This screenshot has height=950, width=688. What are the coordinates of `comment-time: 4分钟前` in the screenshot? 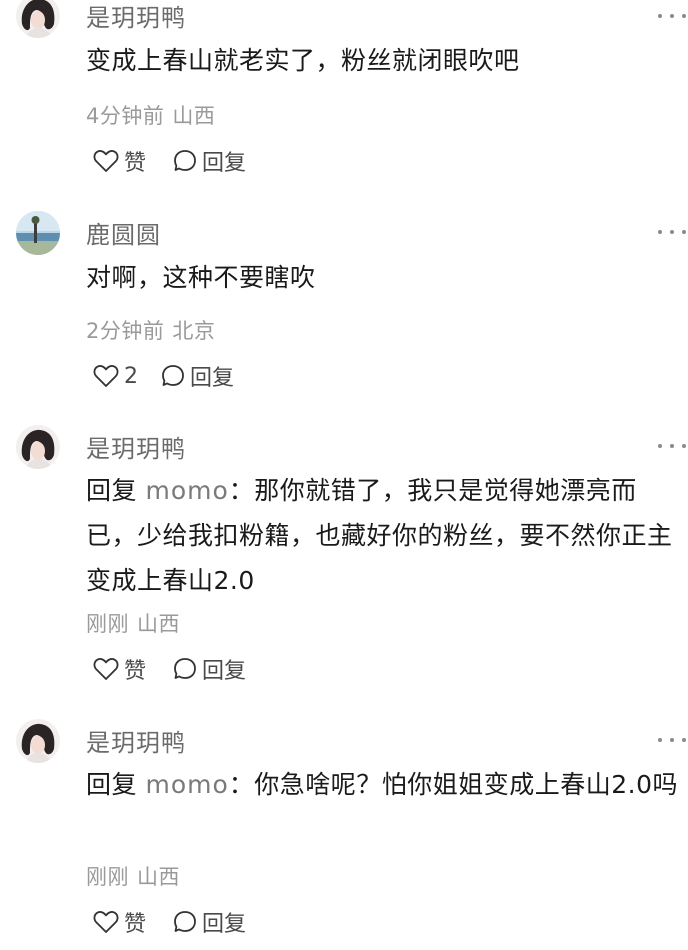 It's located at (125, 116).